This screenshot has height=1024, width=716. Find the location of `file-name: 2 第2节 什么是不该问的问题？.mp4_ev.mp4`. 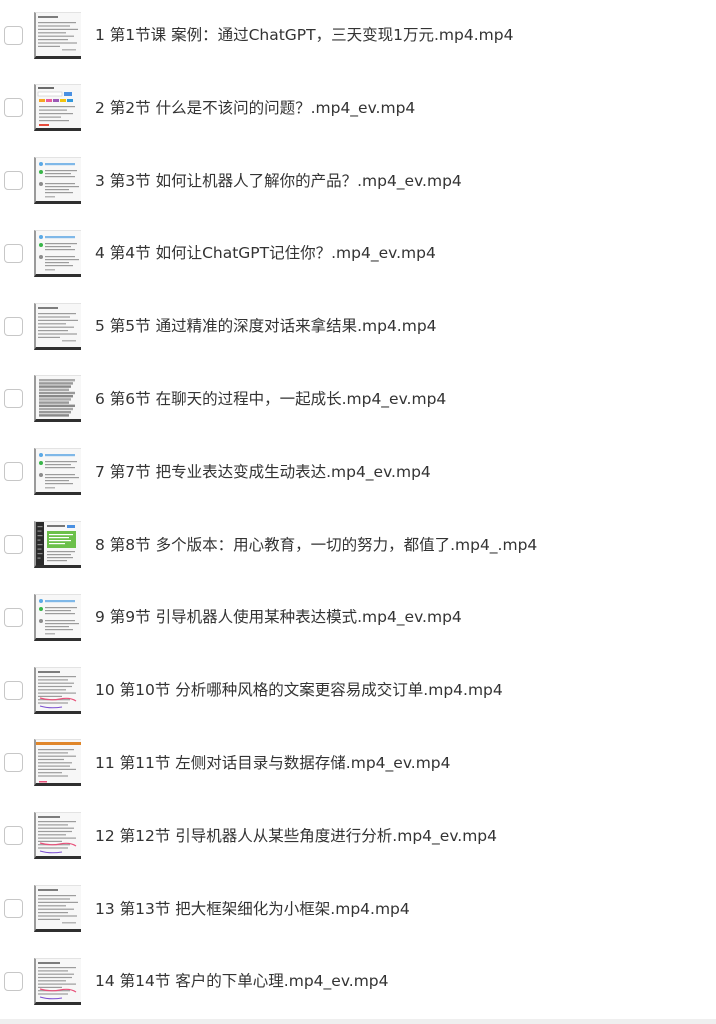

file-name: 2 第2节 什么是不该问的问题？.mp4_ev.mp4 is located at coordinates (255, 108).